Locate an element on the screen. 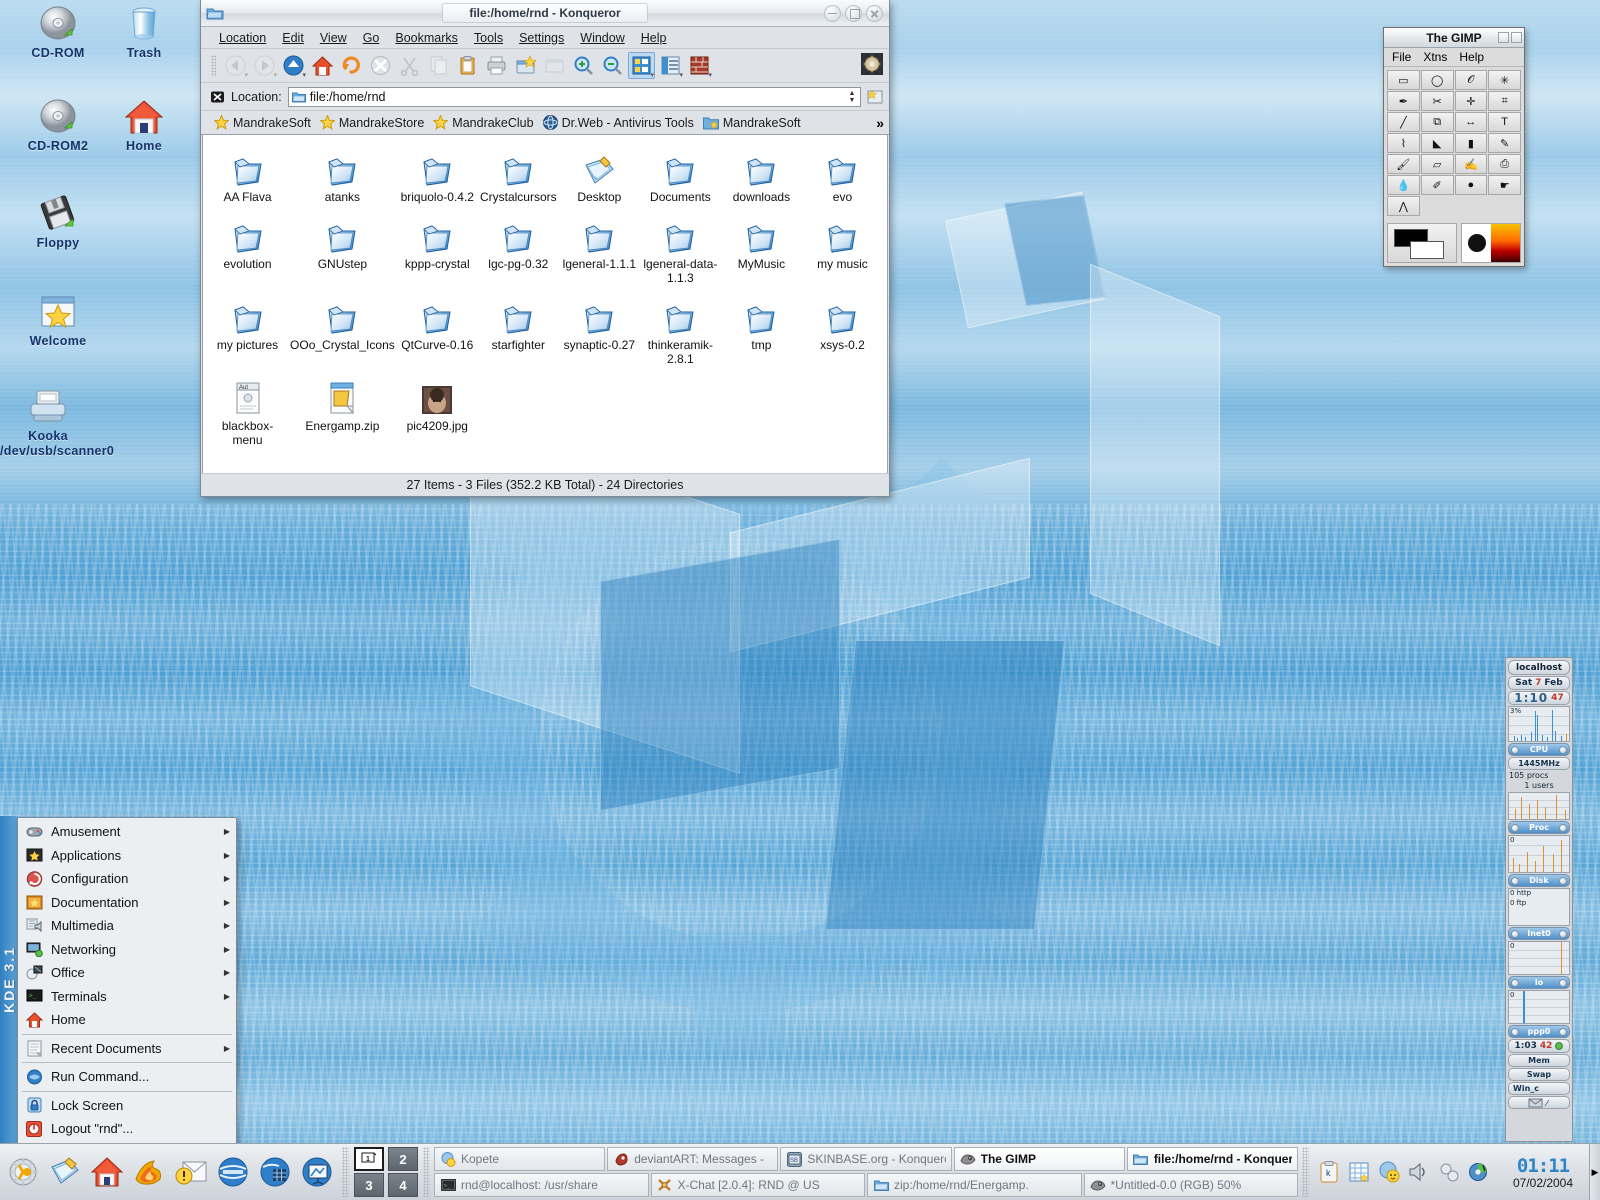  konqueror-toolbar: ▾ ▾ ▾ ▾ ▾ ▾ is located at coordinates (545, 66).